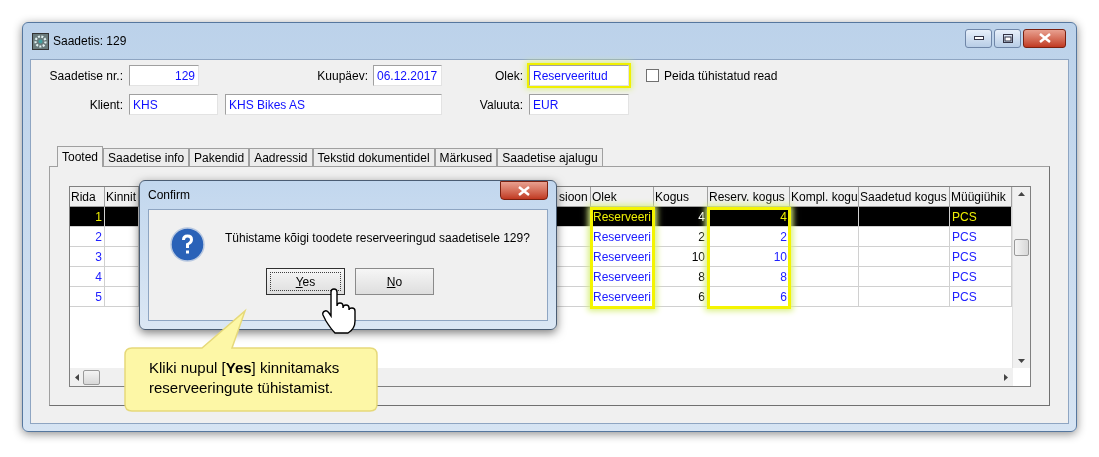  Describe the element at coordinates (377, 238) in the screenshot. I see `dialog-message: Tühistame kõigi toodete reserveeringud saadetisele 129?` at that location.